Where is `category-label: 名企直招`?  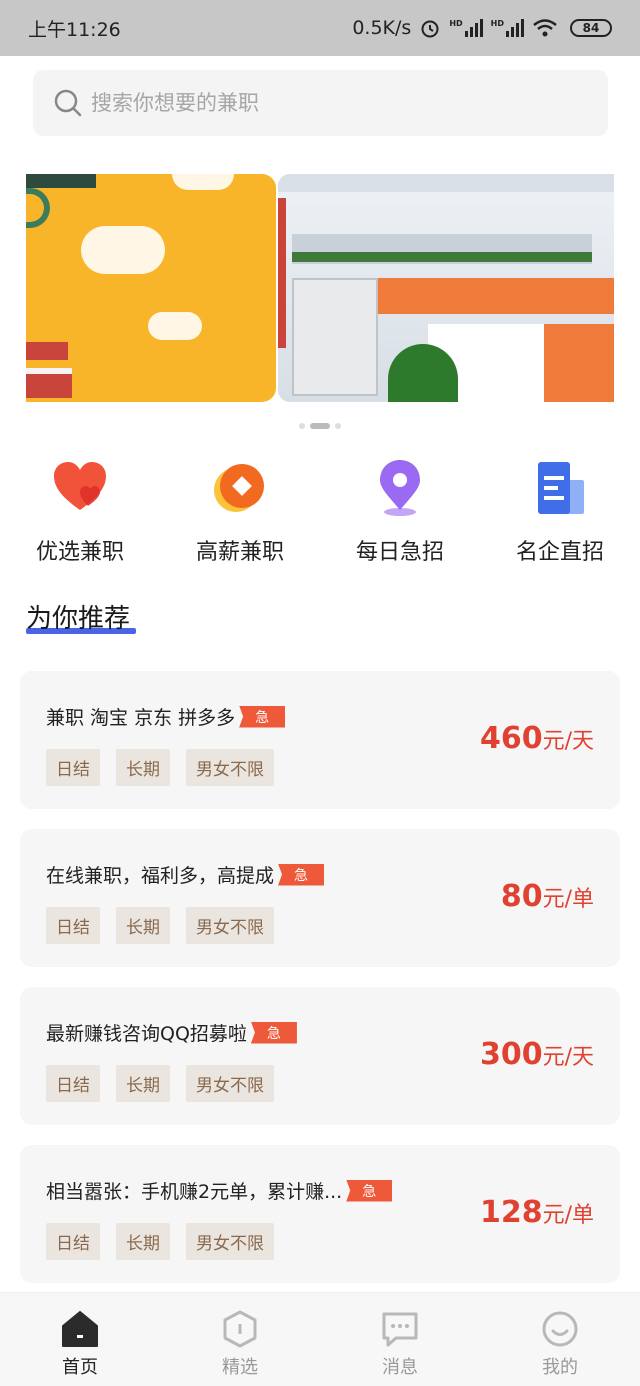 category-label: 名企直招 is located at coordinates (559, 552).